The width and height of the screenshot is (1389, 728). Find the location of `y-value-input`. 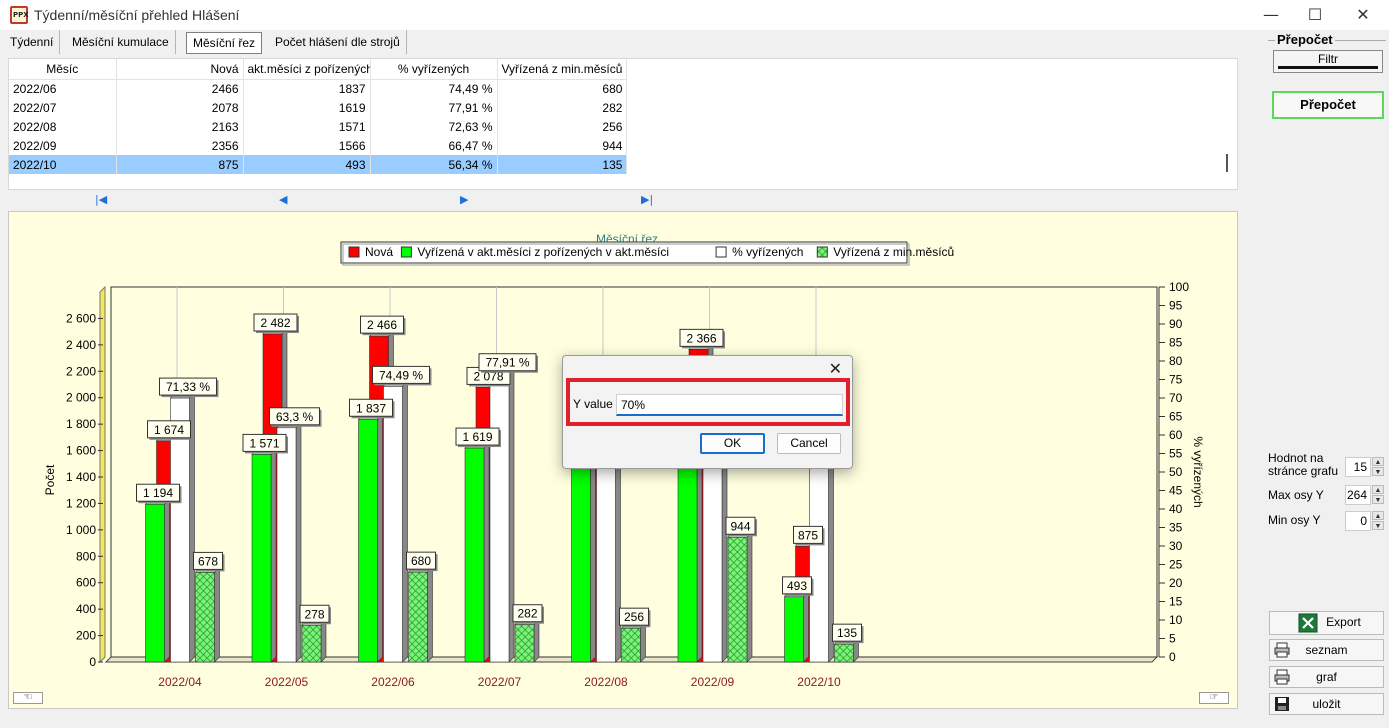

y-value-input is located at coordinates (729, 405).